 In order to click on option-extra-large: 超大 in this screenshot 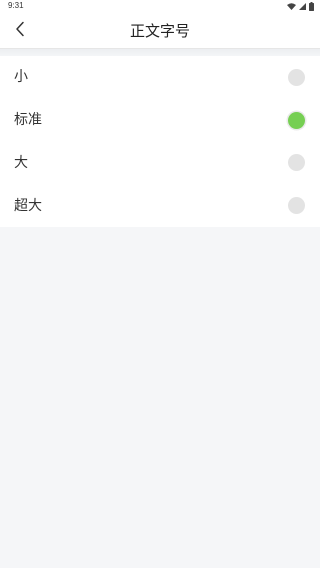, I will do `click(160, 205)`.